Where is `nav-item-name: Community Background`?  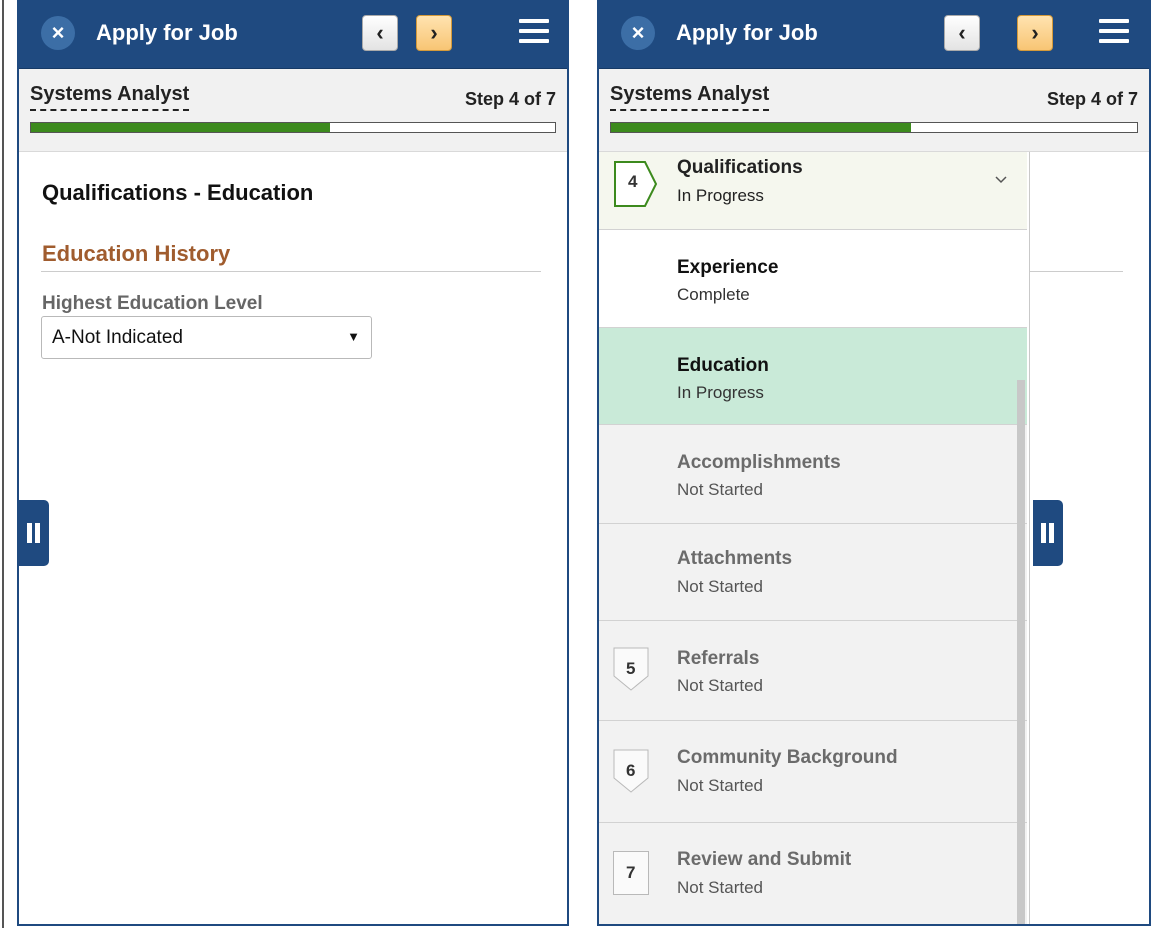 nav-item-name: Community Background is located at coordinates (787, 757).